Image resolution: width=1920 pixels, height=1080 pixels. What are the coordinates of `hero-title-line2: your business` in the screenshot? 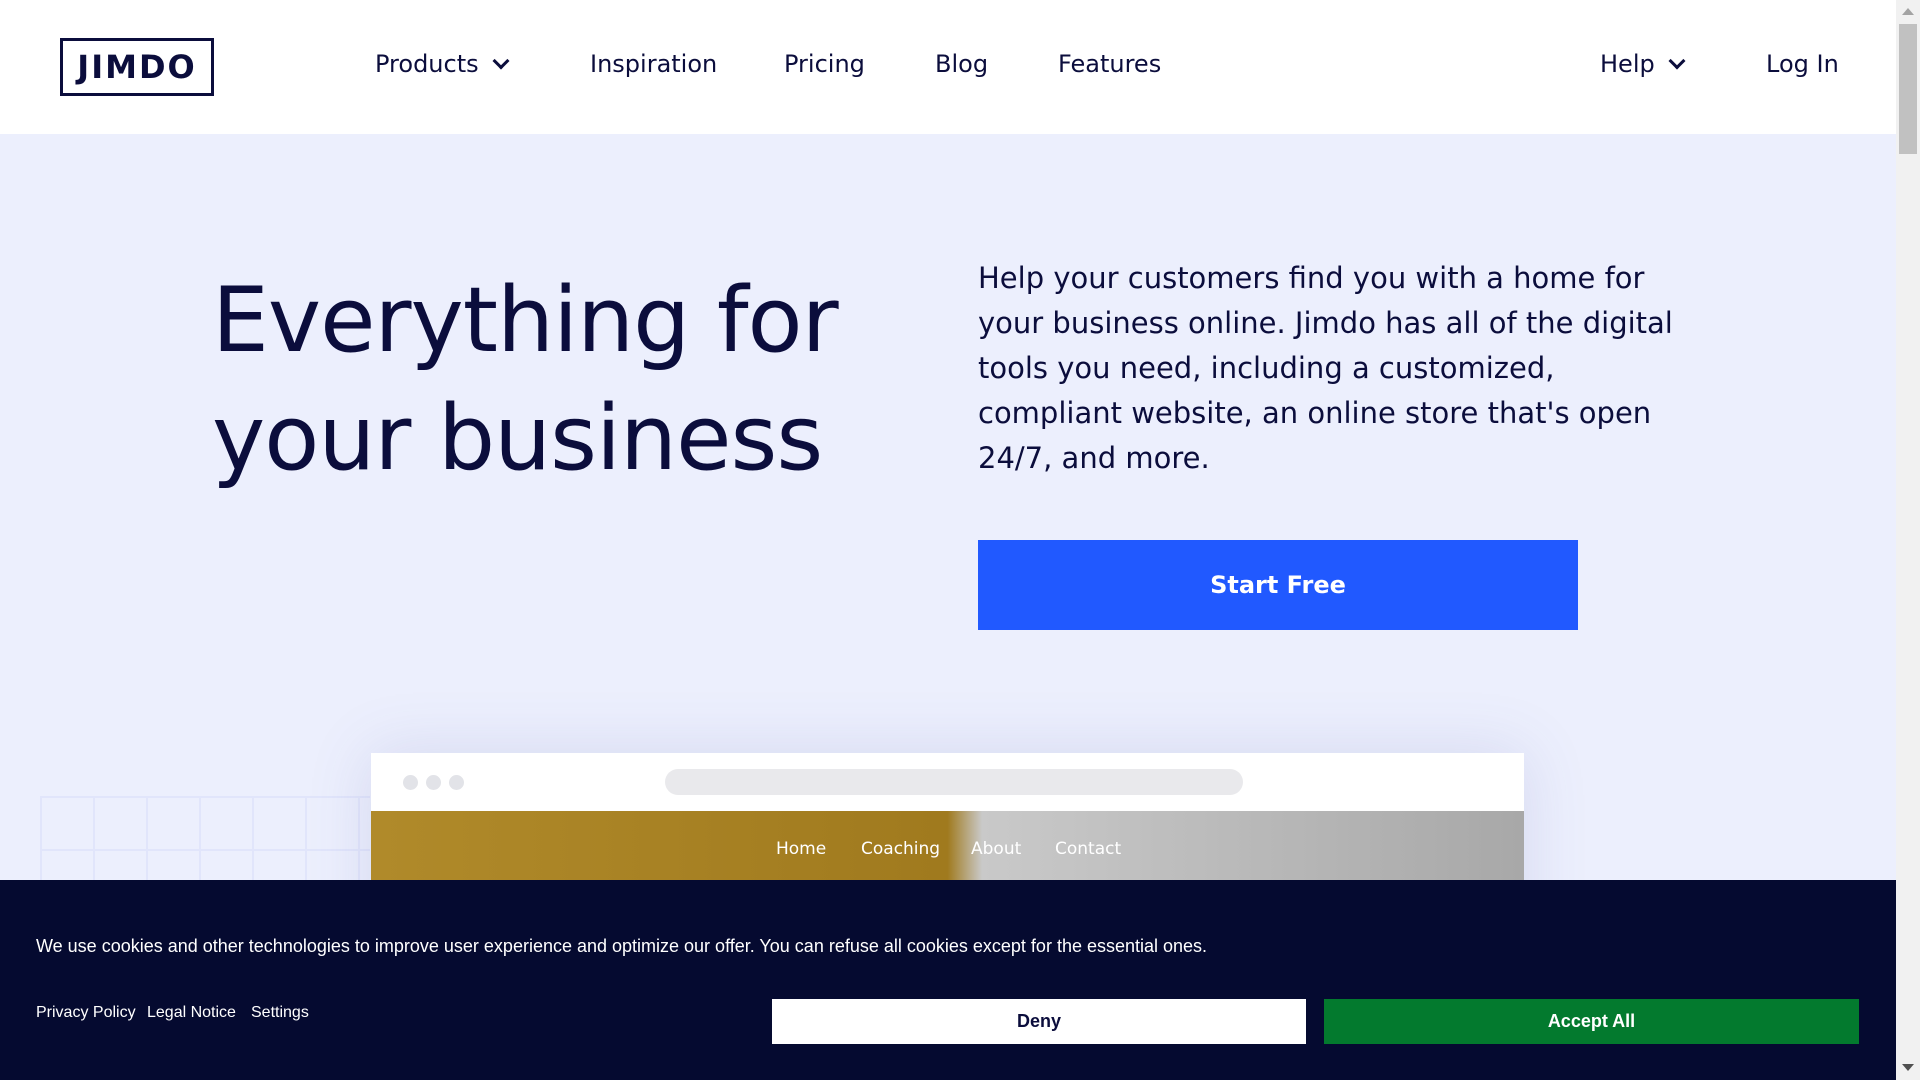 It's located at (517, 438).